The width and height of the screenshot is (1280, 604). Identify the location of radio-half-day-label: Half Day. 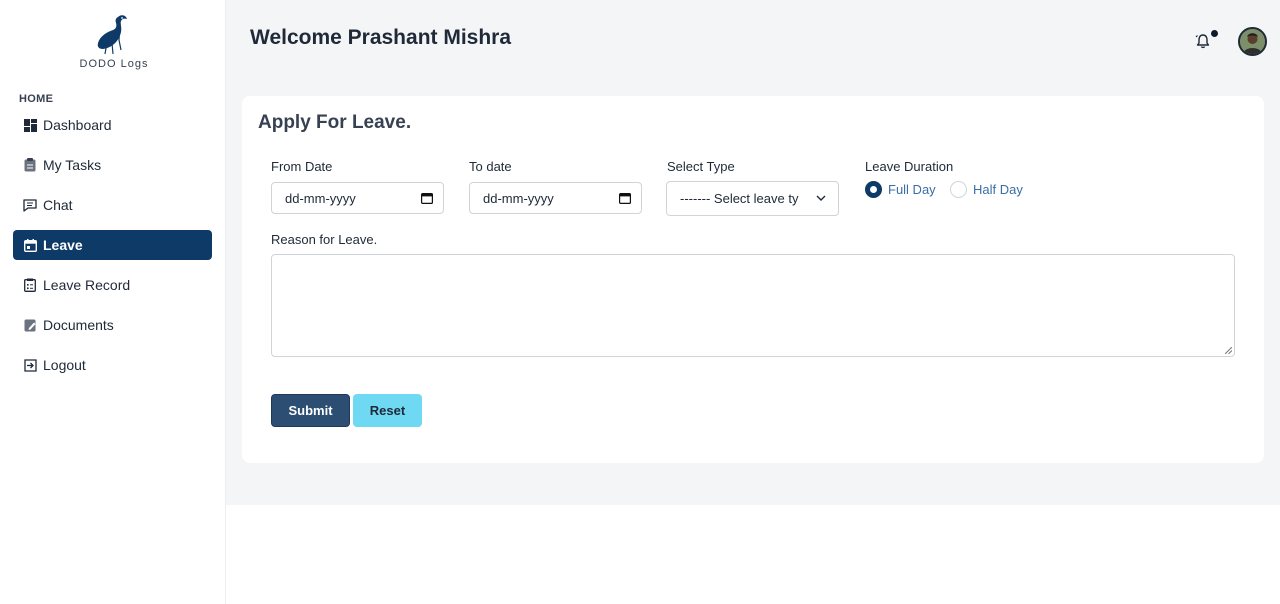
(998, 189).